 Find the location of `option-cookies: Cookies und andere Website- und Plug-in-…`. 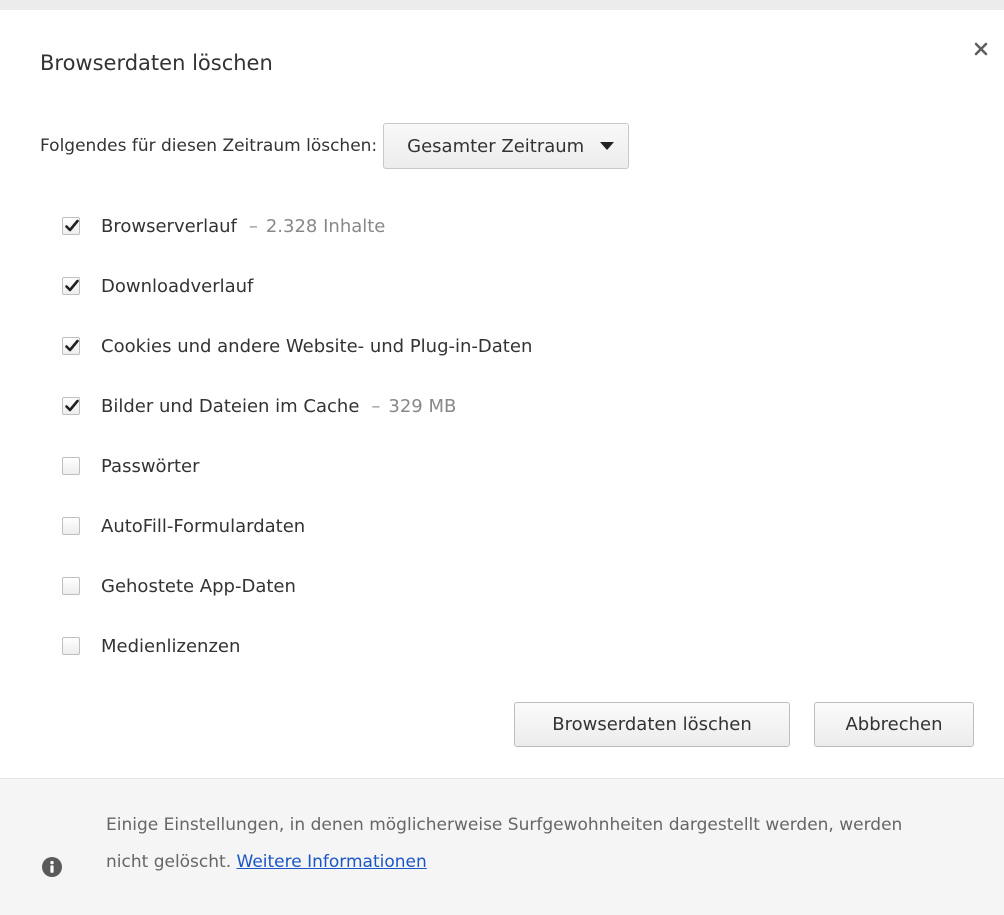

option-cookies: Cookies und andere Website- und Plug-in-… is located at coordinates (297, 346).